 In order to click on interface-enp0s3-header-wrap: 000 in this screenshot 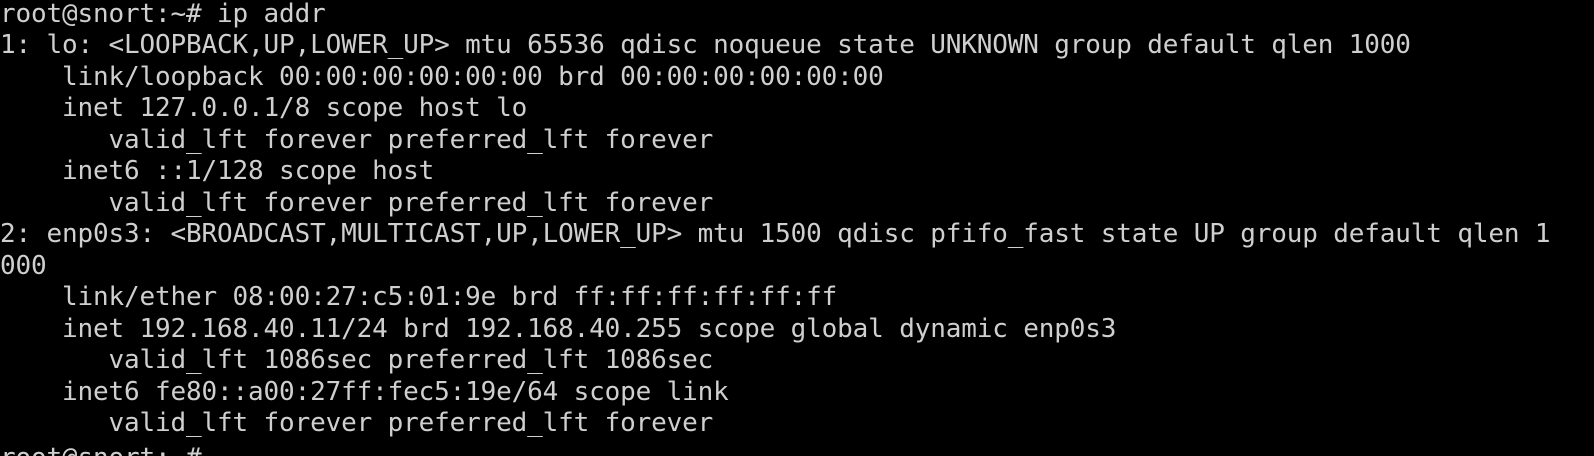, I will do `click(23, 266)`.